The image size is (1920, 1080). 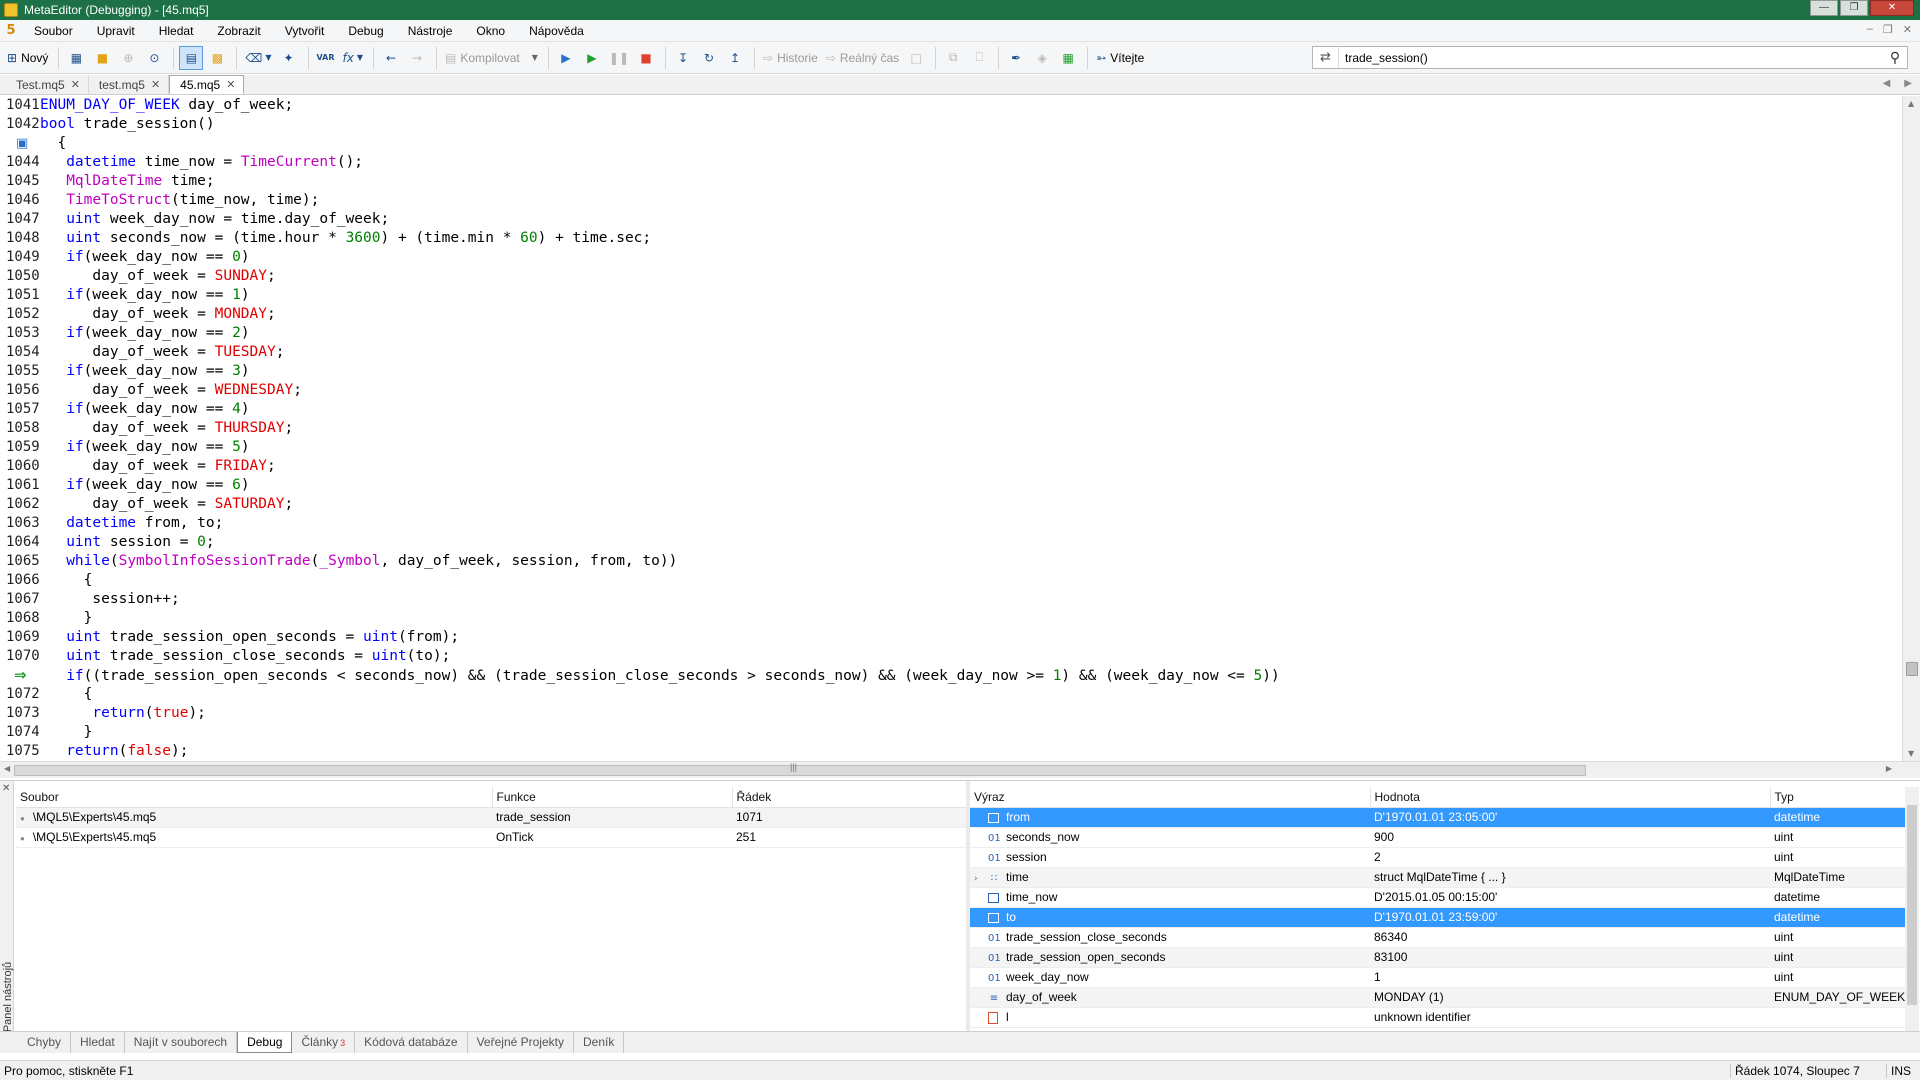 I want to click on scroll-down-icon: ▼, so click(x=1911, y=753).